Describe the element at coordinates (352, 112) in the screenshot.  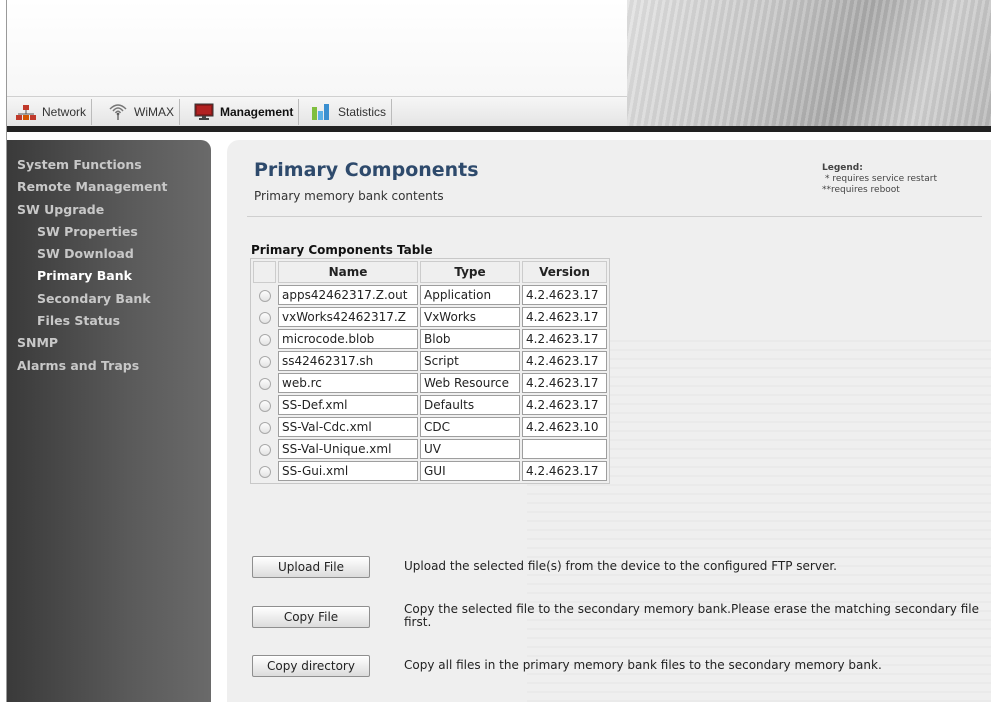
I see `tab-statistics: Statistics` at that location.